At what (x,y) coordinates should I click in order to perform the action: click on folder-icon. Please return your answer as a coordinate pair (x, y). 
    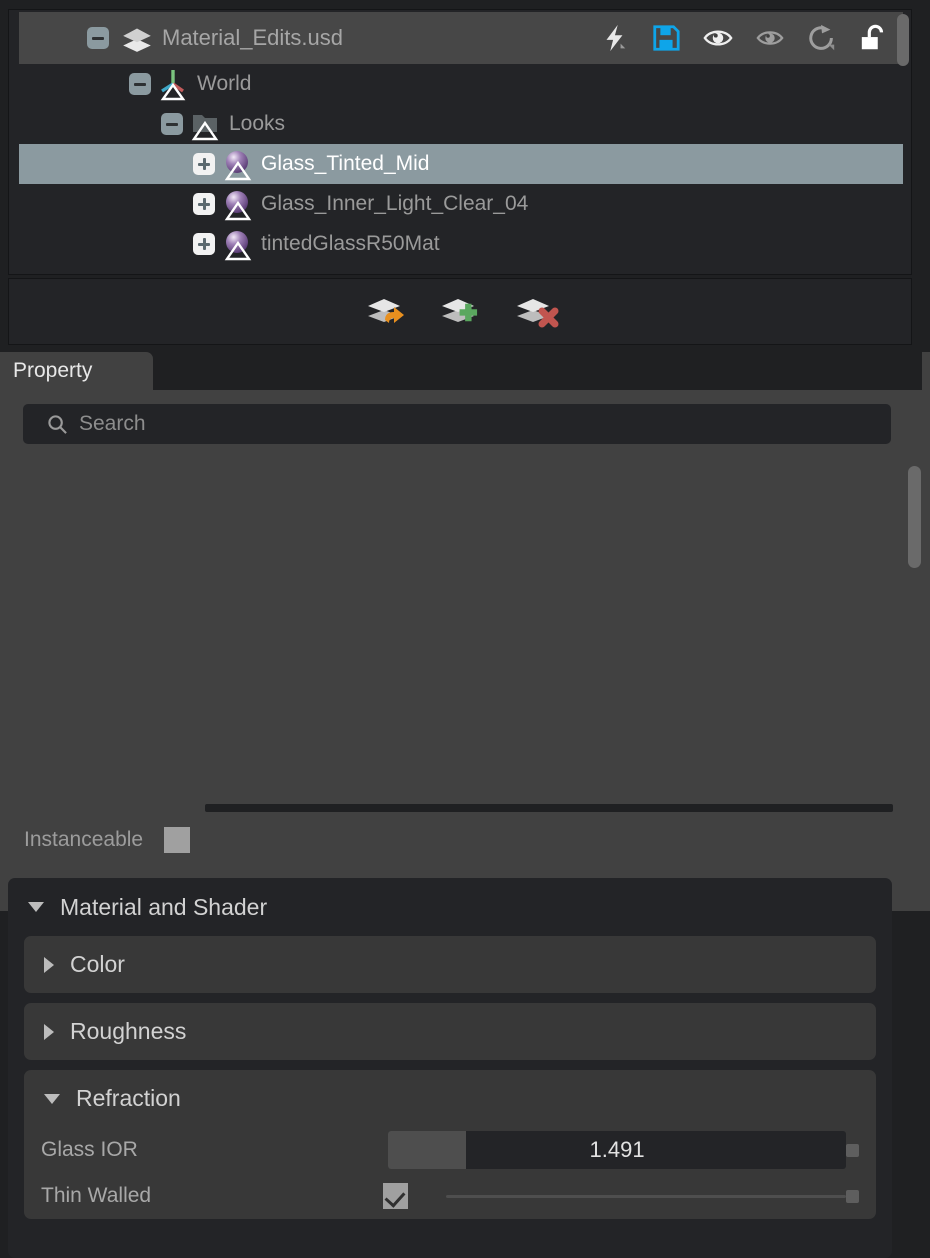
    Looking at the image, I should click on (206, 124).